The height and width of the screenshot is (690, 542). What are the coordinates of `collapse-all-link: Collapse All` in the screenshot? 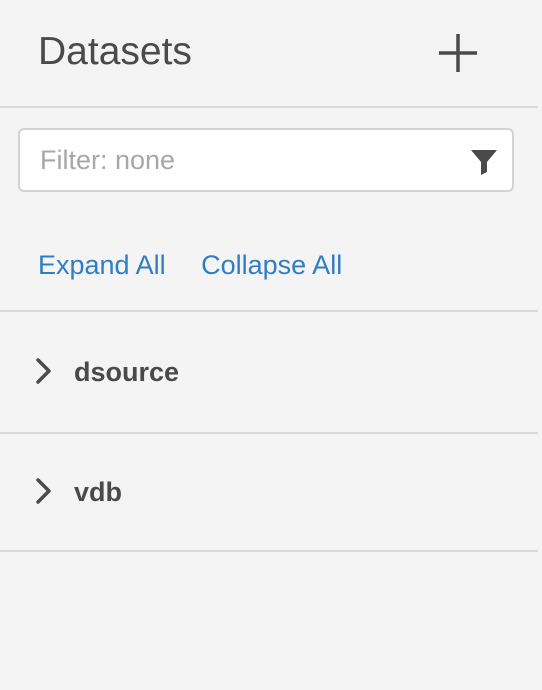 It's located at (271, 265).